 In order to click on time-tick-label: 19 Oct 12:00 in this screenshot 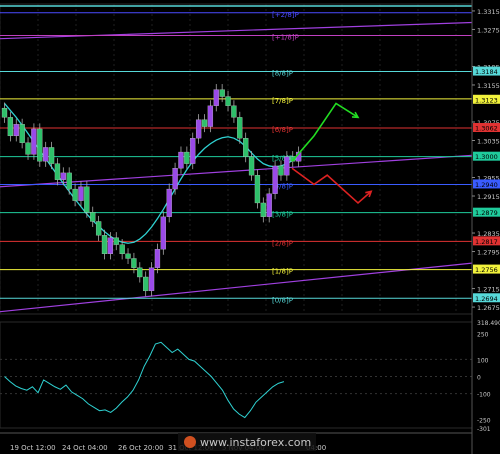, I will do `click(33, 448)`.